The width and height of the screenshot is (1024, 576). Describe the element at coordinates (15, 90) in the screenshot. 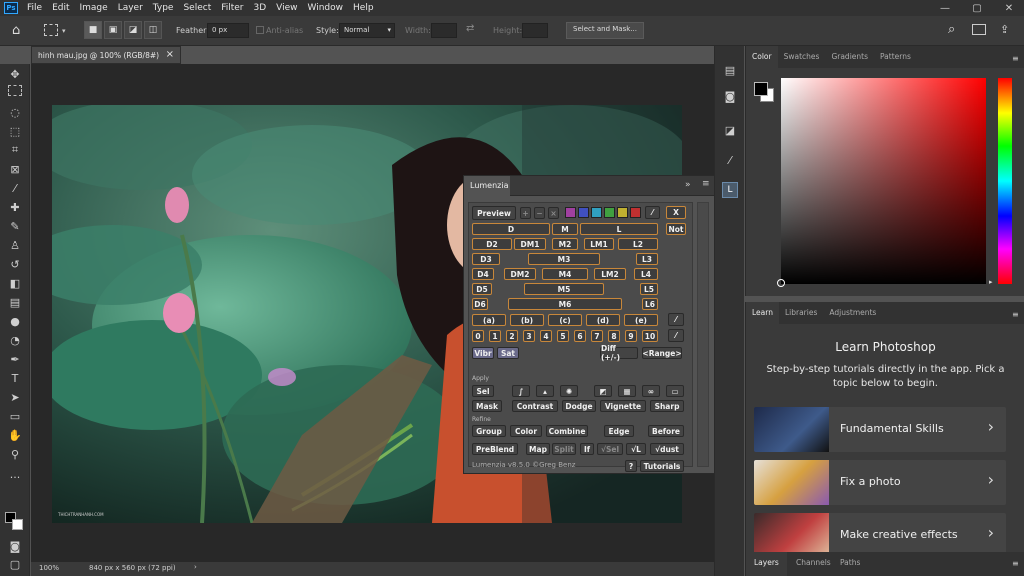

I see `marquee-tool-icon` at that location.